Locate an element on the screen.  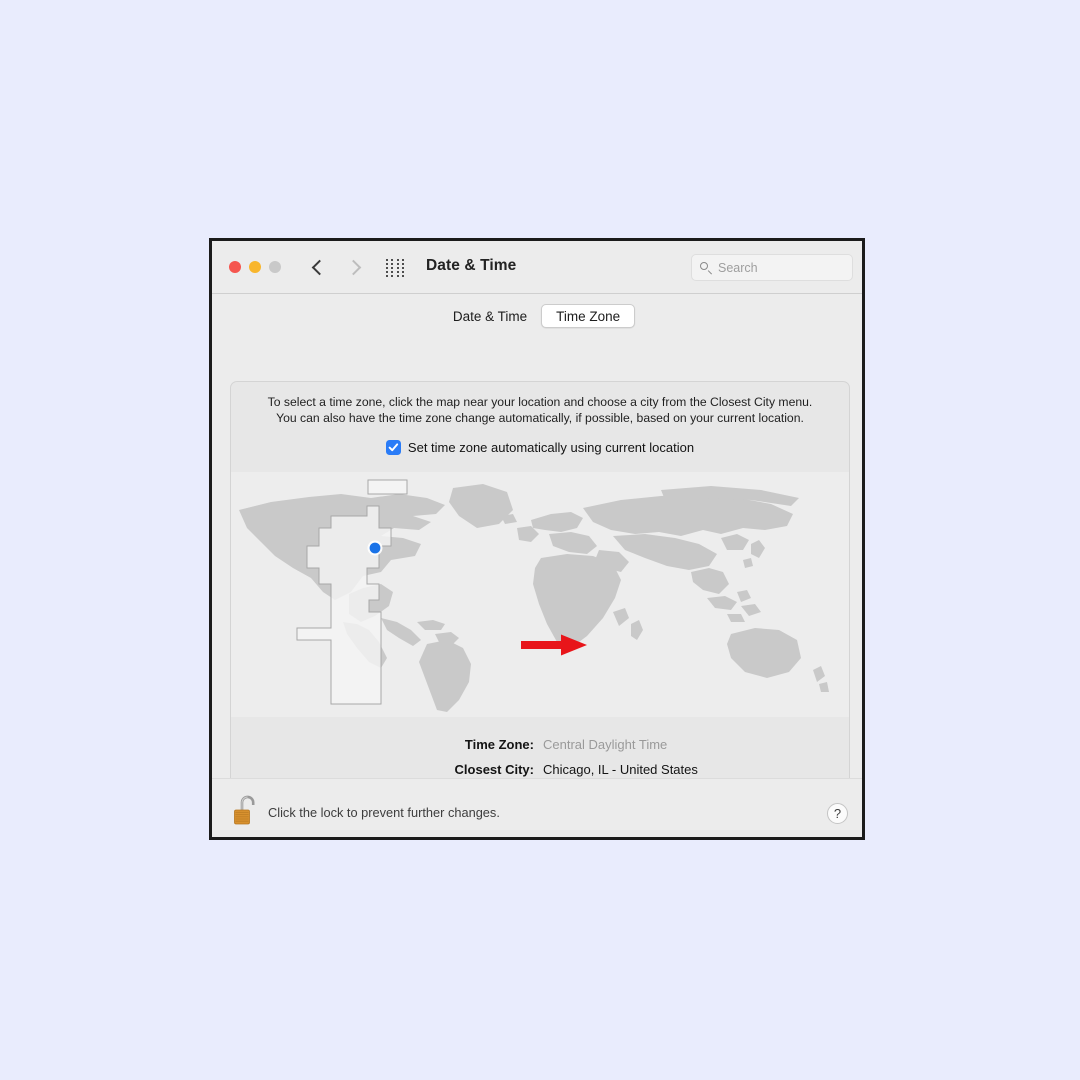
annotation-arrow is located at coordinates (554, 645).